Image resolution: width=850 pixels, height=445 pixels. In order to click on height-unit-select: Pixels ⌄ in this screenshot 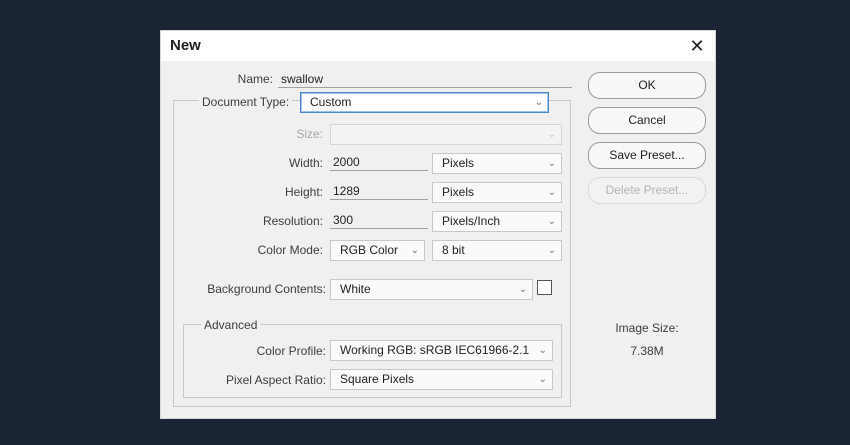, I will do `click(497, 192)`.